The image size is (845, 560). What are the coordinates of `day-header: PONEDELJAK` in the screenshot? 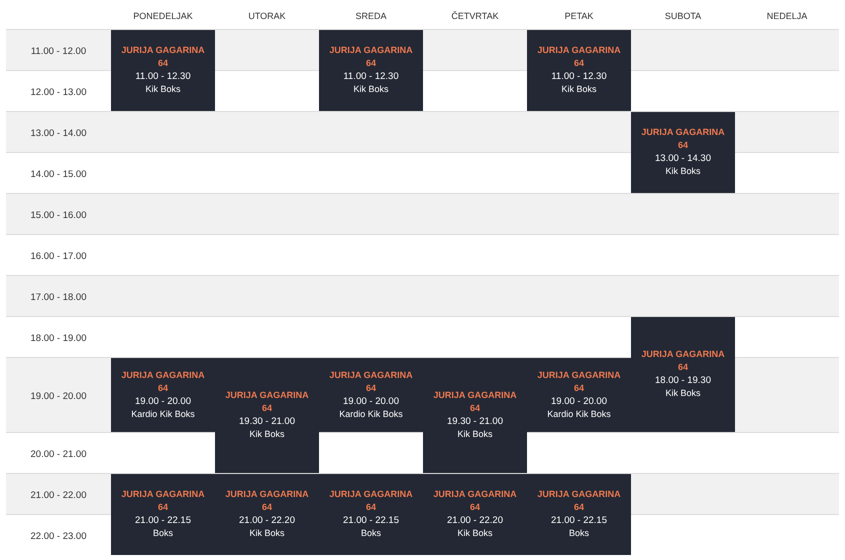 It's located at (163, 16).